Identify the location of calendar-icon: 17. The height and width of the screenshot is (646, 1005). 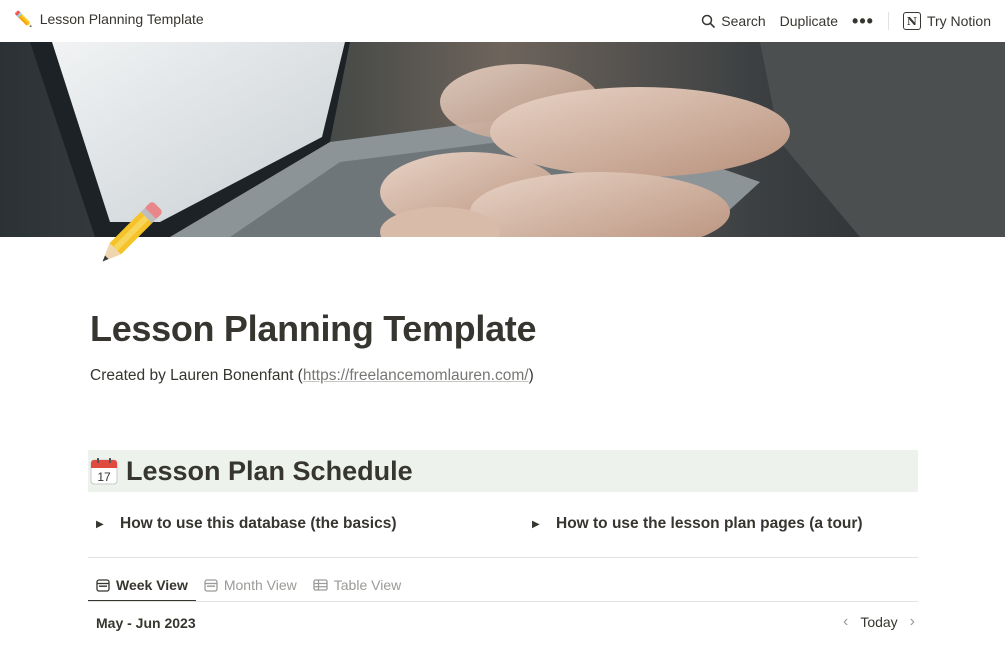
(104, 471).